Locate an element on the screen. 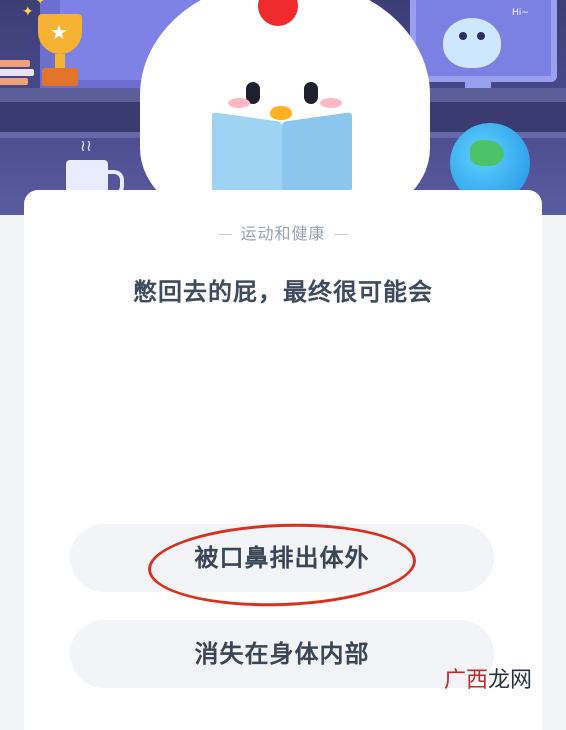 Image resolution: width=566 pixels, height=730 pixels. chicken-blush-right is located at coordinates (331, 103).